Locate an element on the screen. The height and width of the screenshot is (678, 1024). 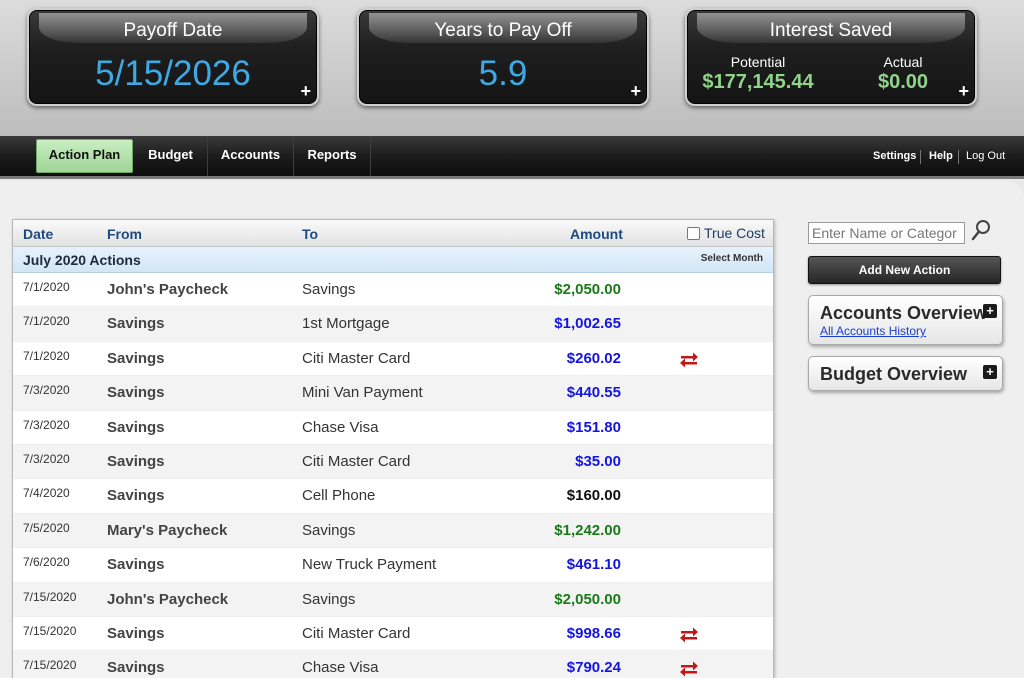
table-row: 7/15/2020 Savings Citi Master Card $998.66 is located at coordinates (393, 634).